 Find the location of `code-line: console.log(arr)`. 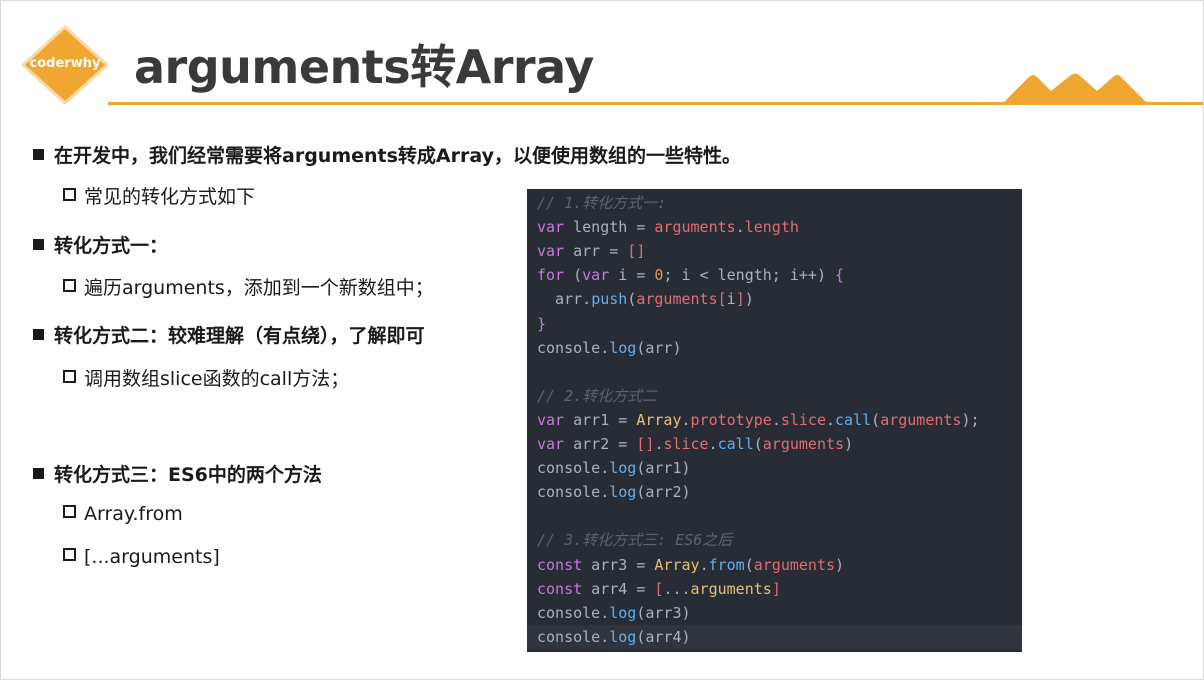

code-line: console.log(arr) is located at coordinates (609, 348).